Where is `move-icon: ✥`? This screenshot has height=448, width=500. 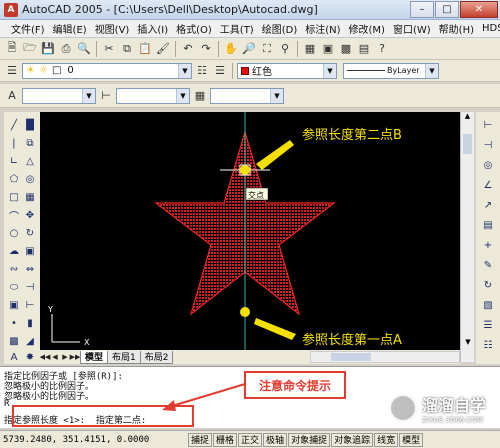 move-icon: ✥ is located at coordinates (30, 215).